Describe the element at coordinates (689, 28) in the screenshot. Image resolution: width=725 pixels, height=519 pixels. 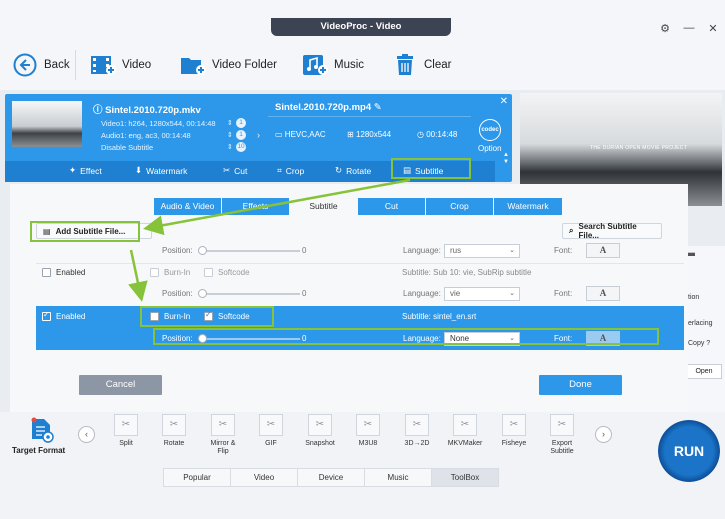
I see `minimize-icon: —` at that location.